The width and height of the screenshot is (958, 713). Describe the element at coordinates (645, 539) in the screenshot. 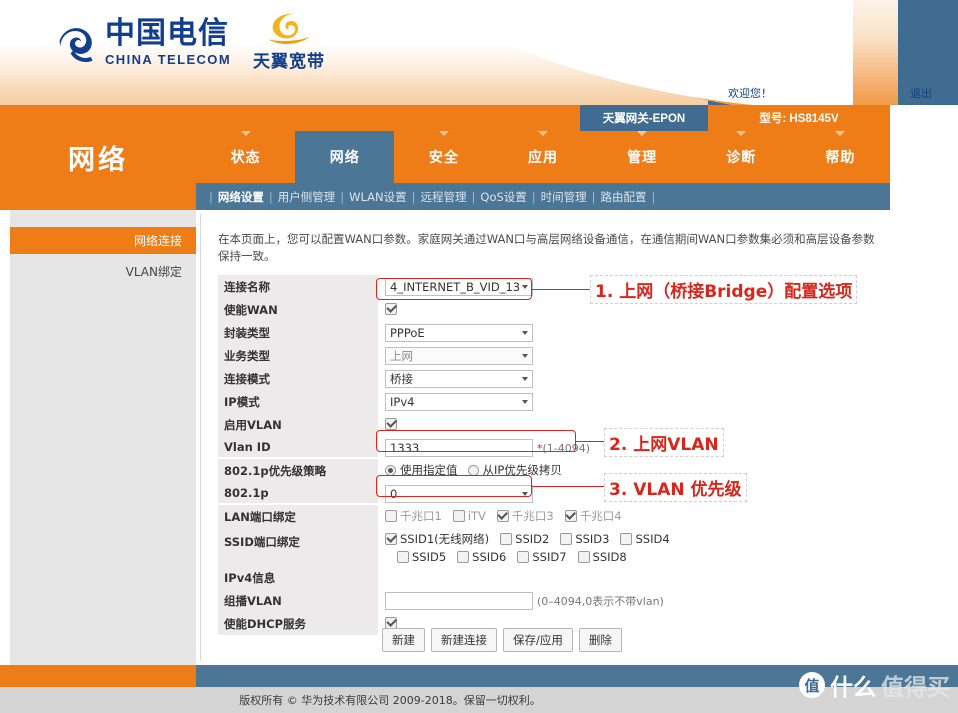

I see `ssid-4-item: SSID4` at that location.